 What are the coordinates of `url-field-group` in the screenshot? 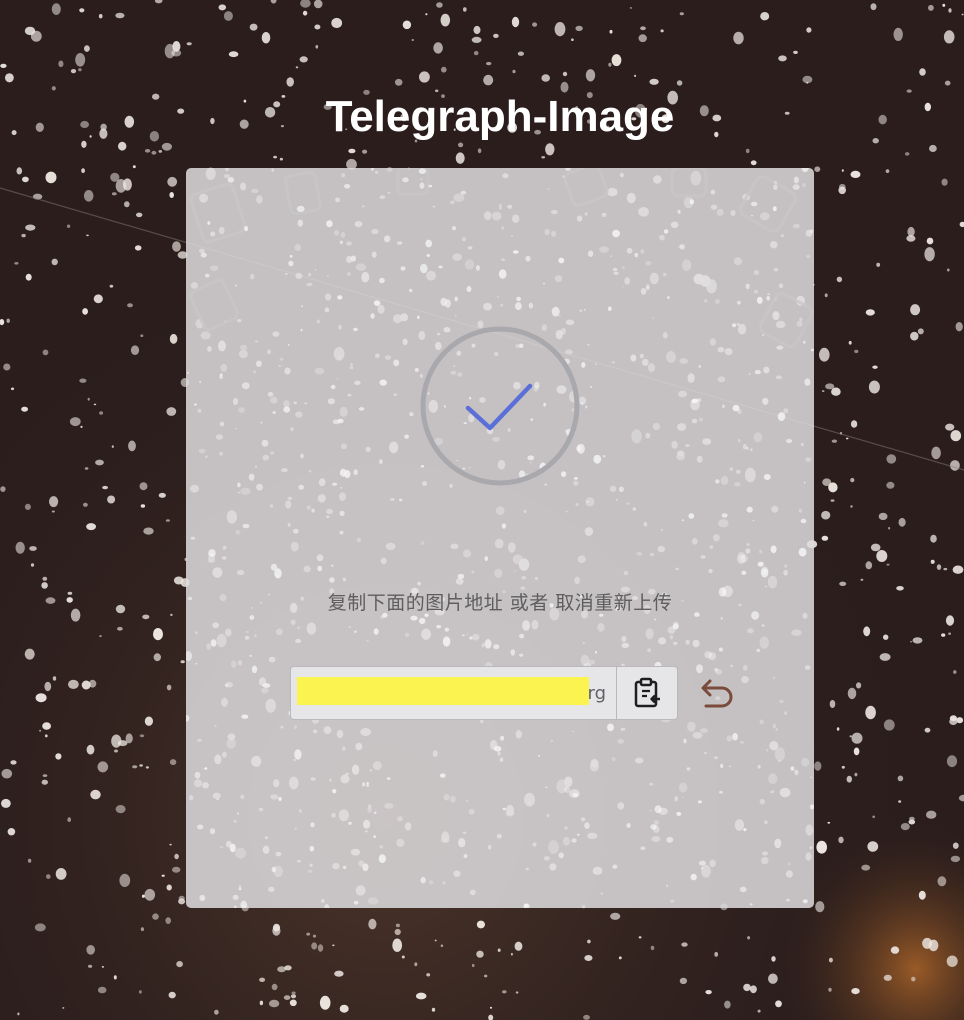 It's located at (484, 693).